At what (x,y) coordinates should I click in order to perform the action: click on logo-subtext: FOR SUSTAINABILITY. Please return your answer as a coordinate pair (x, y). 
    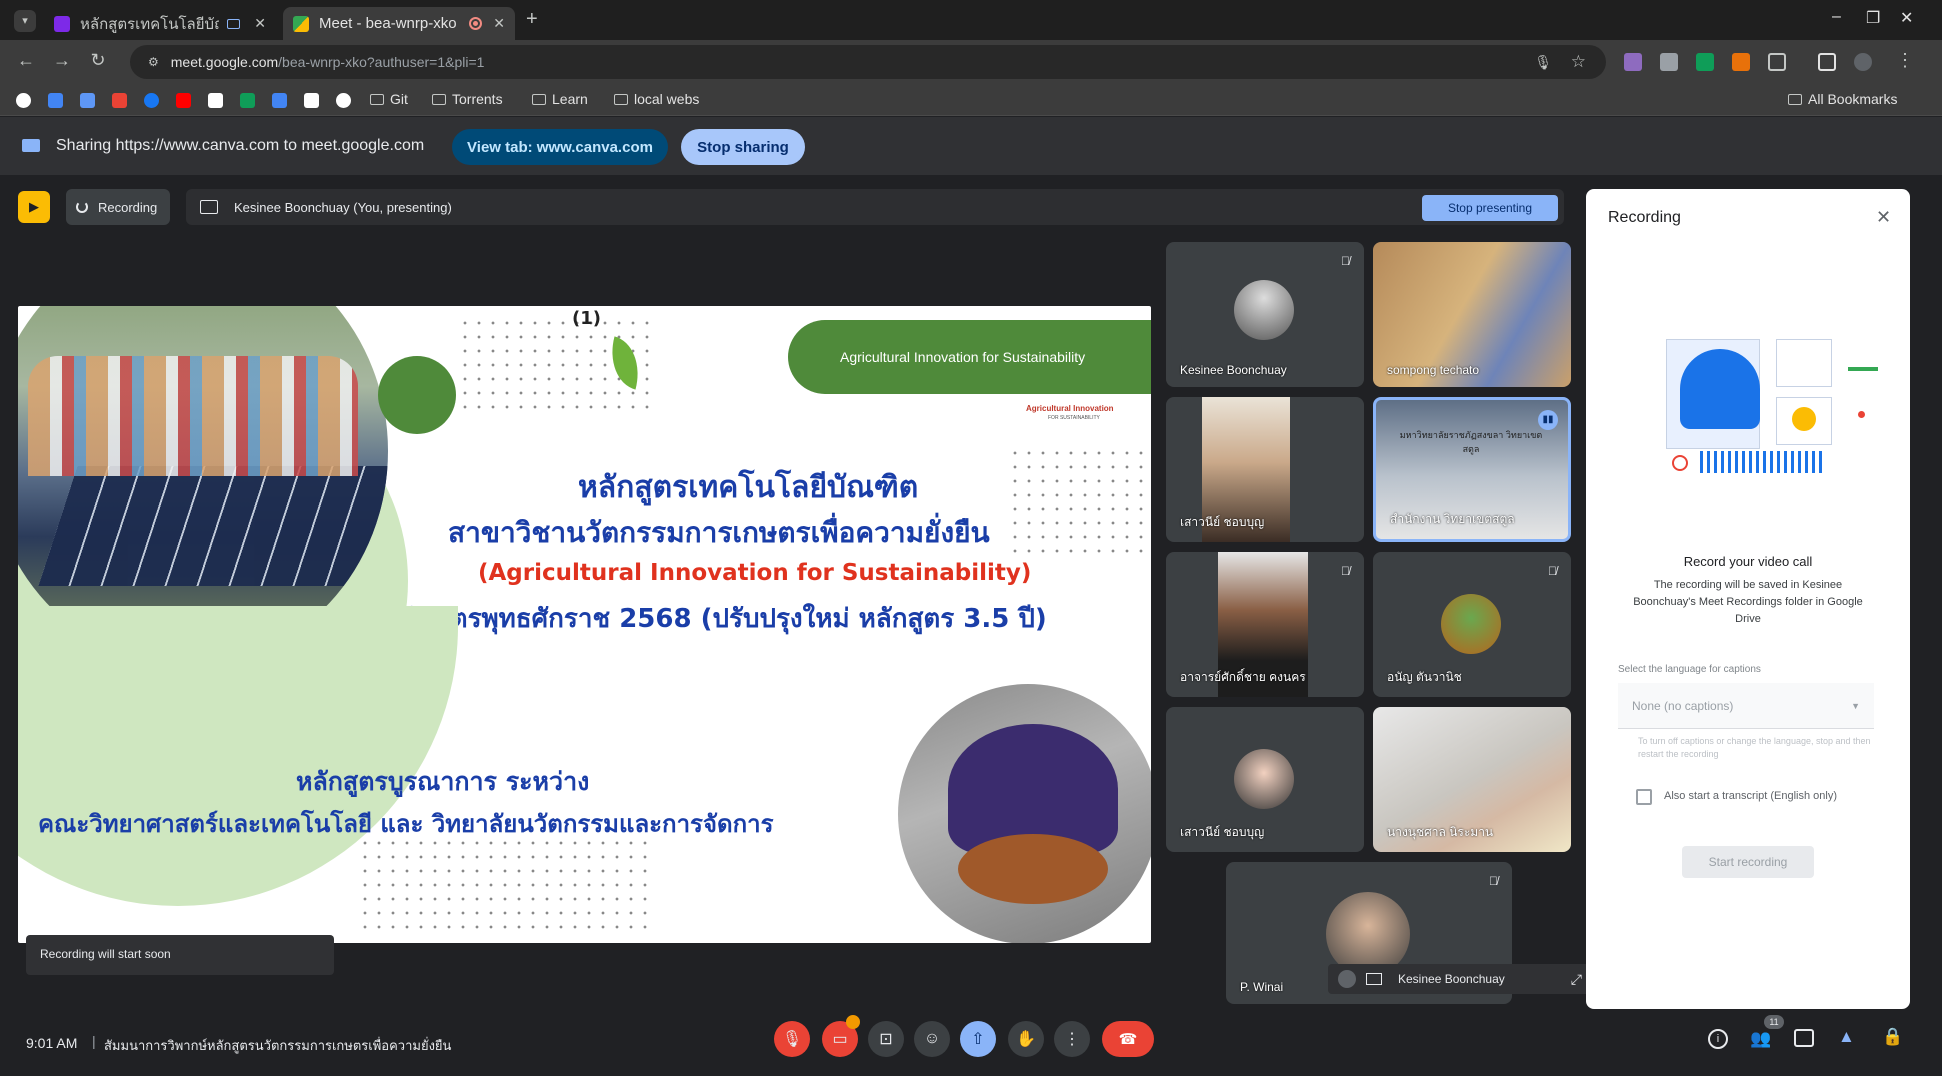
    Looking at the image, I should click on (1074, 418).